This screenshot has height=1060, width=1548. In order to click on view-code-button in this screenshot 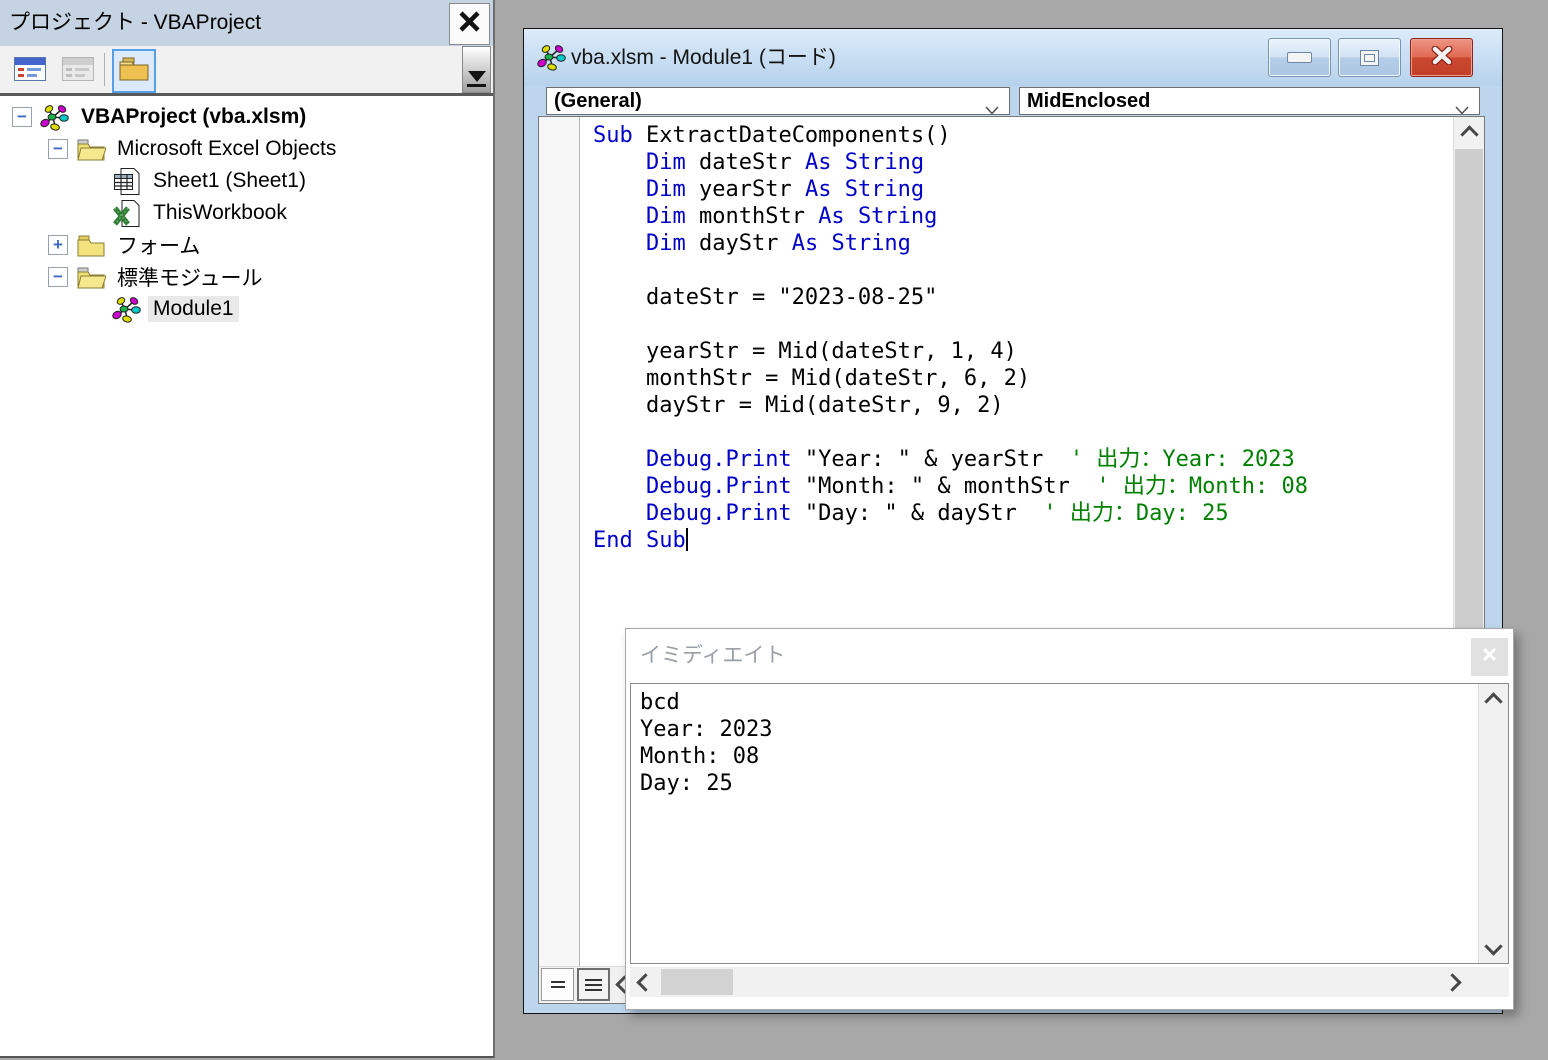, I will do `click(30, 71)`.